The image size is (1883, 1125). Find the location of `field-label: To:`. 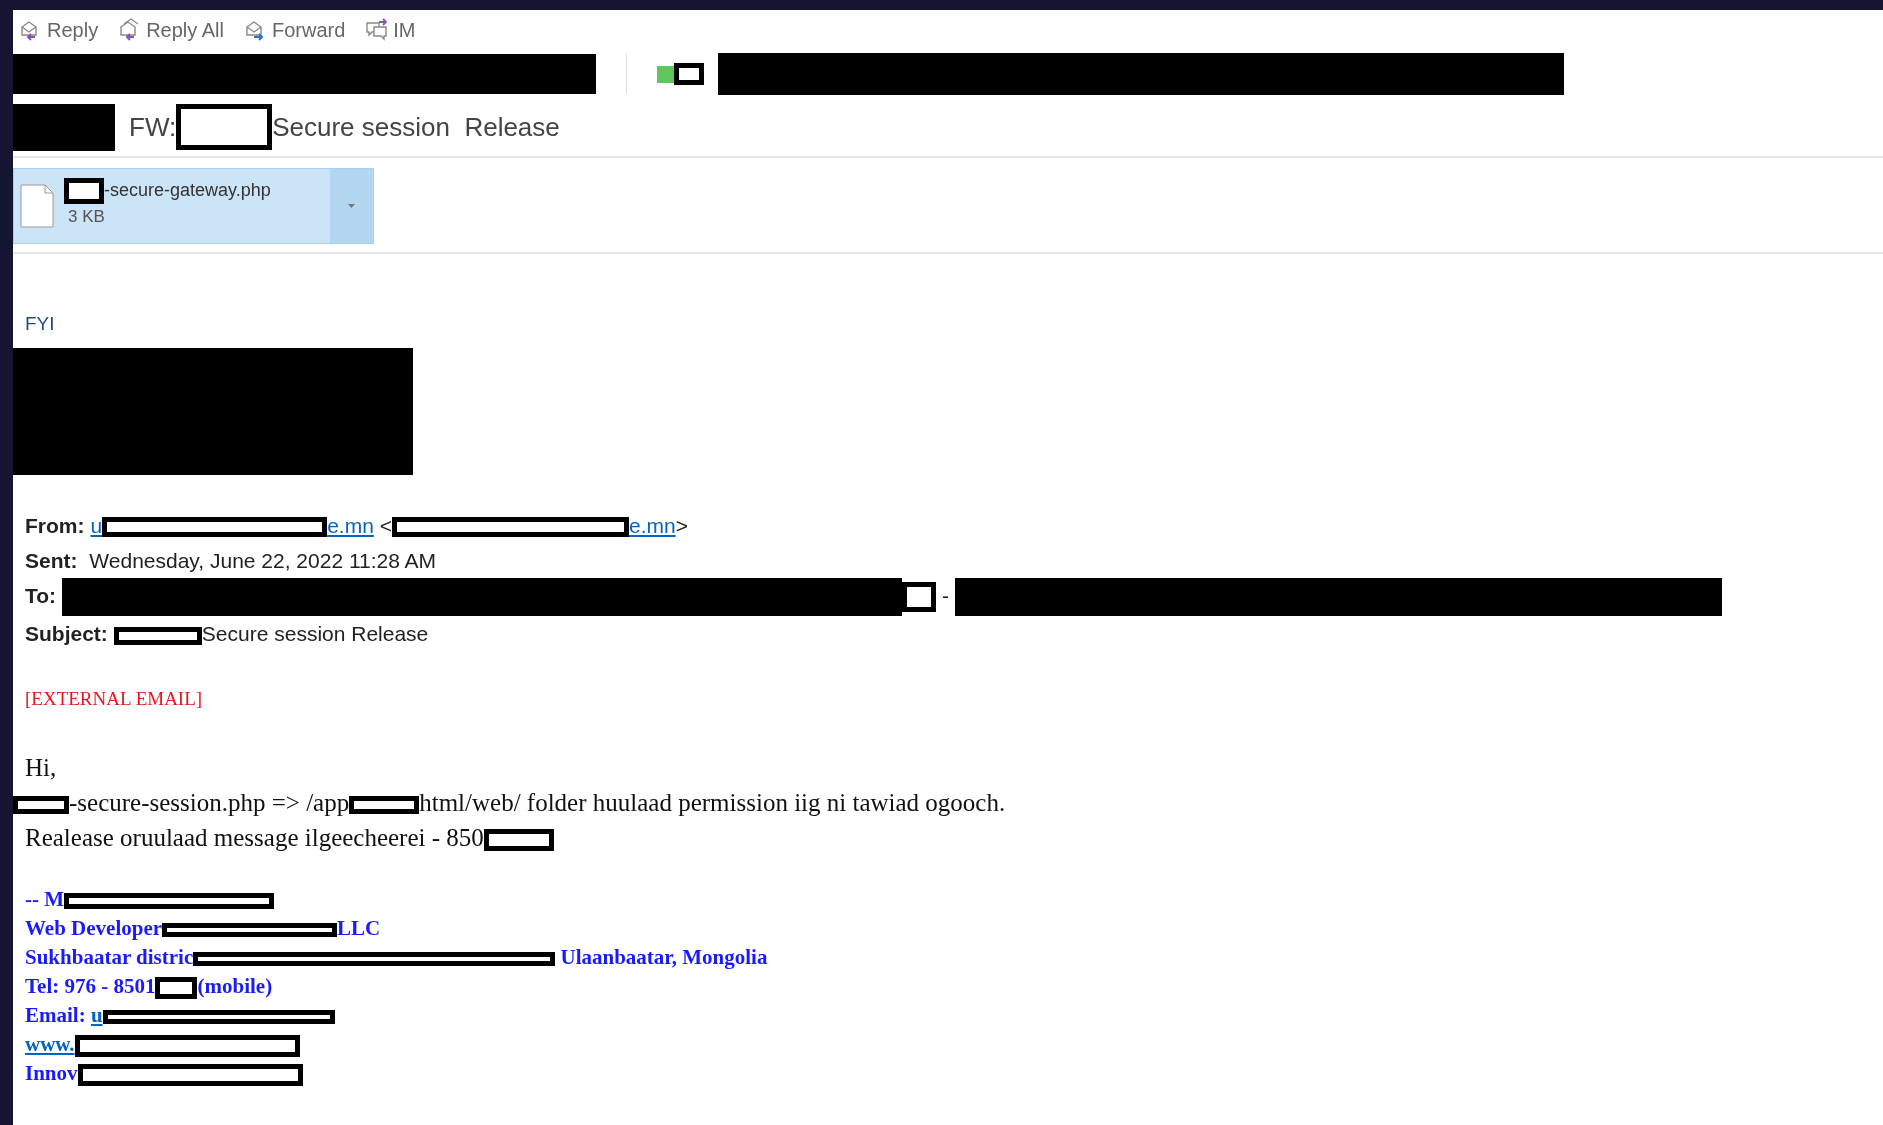

field-label: To: is located at coordinates (41, 595).